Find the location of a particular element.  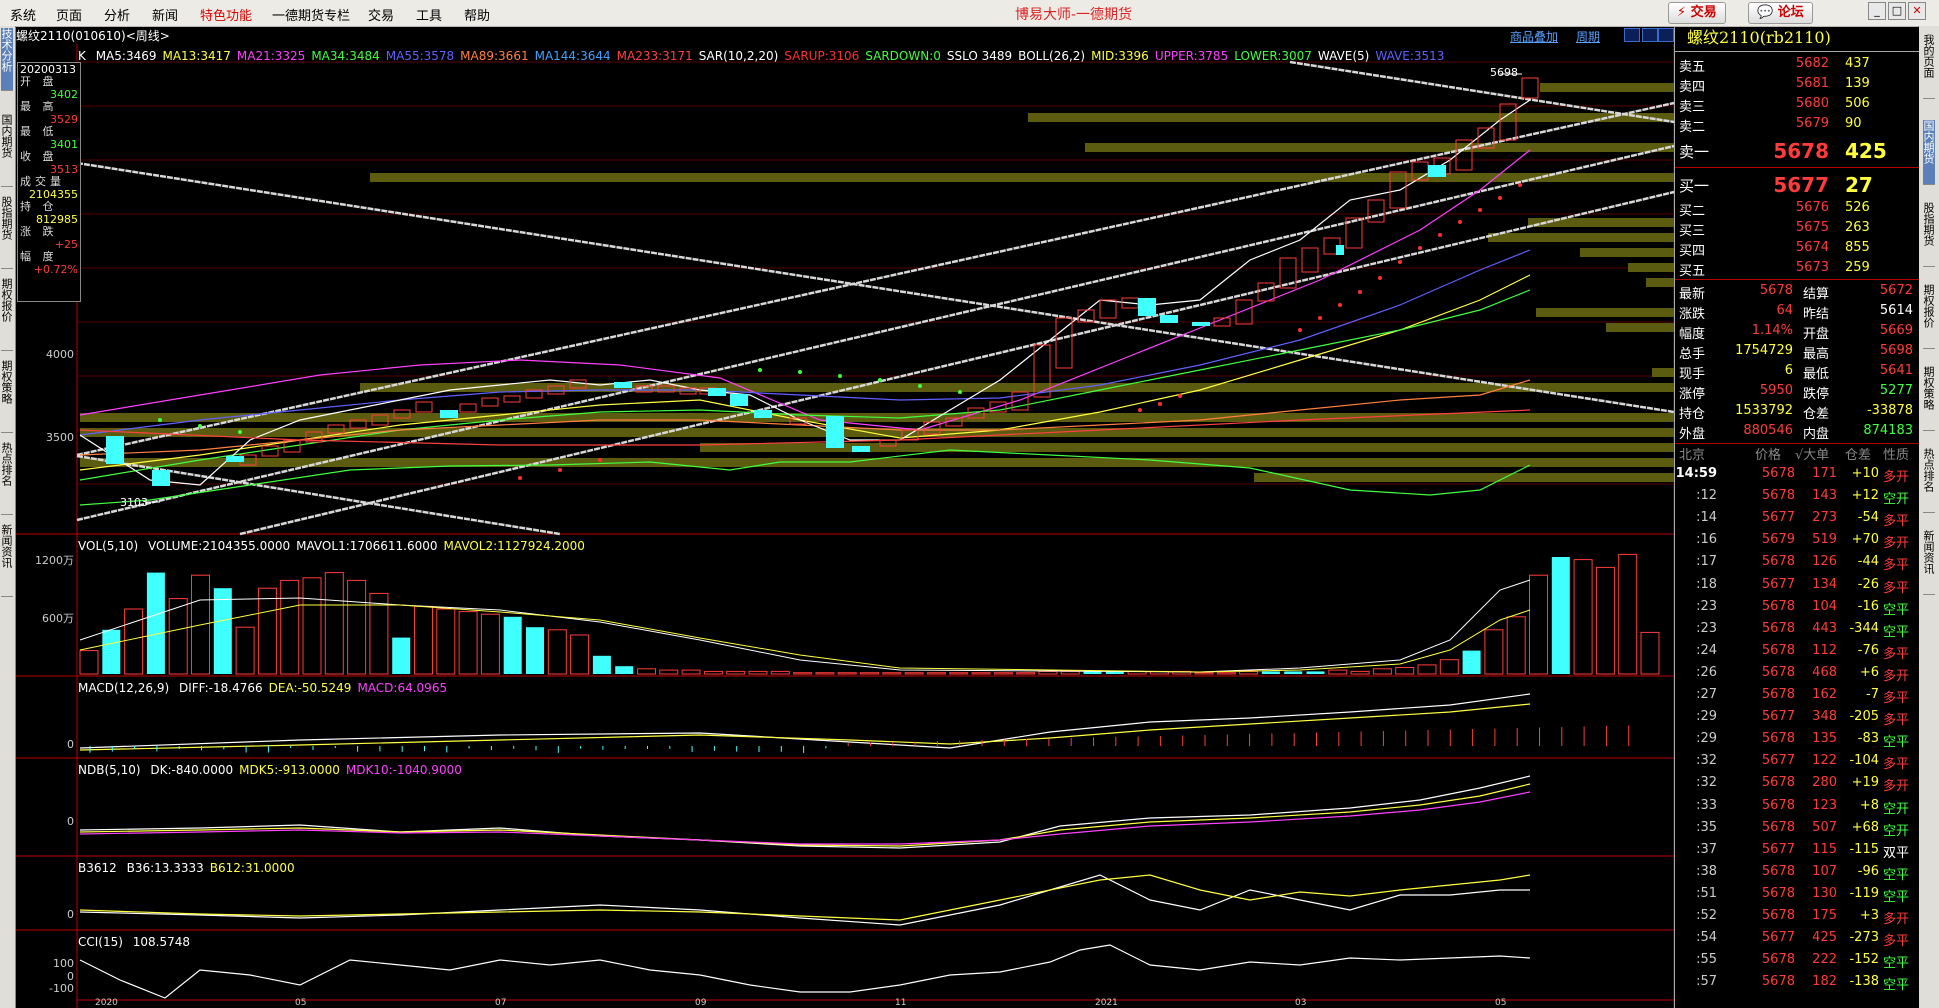

tick-oi-diff: +68 is located at coordinates (1858, 827).